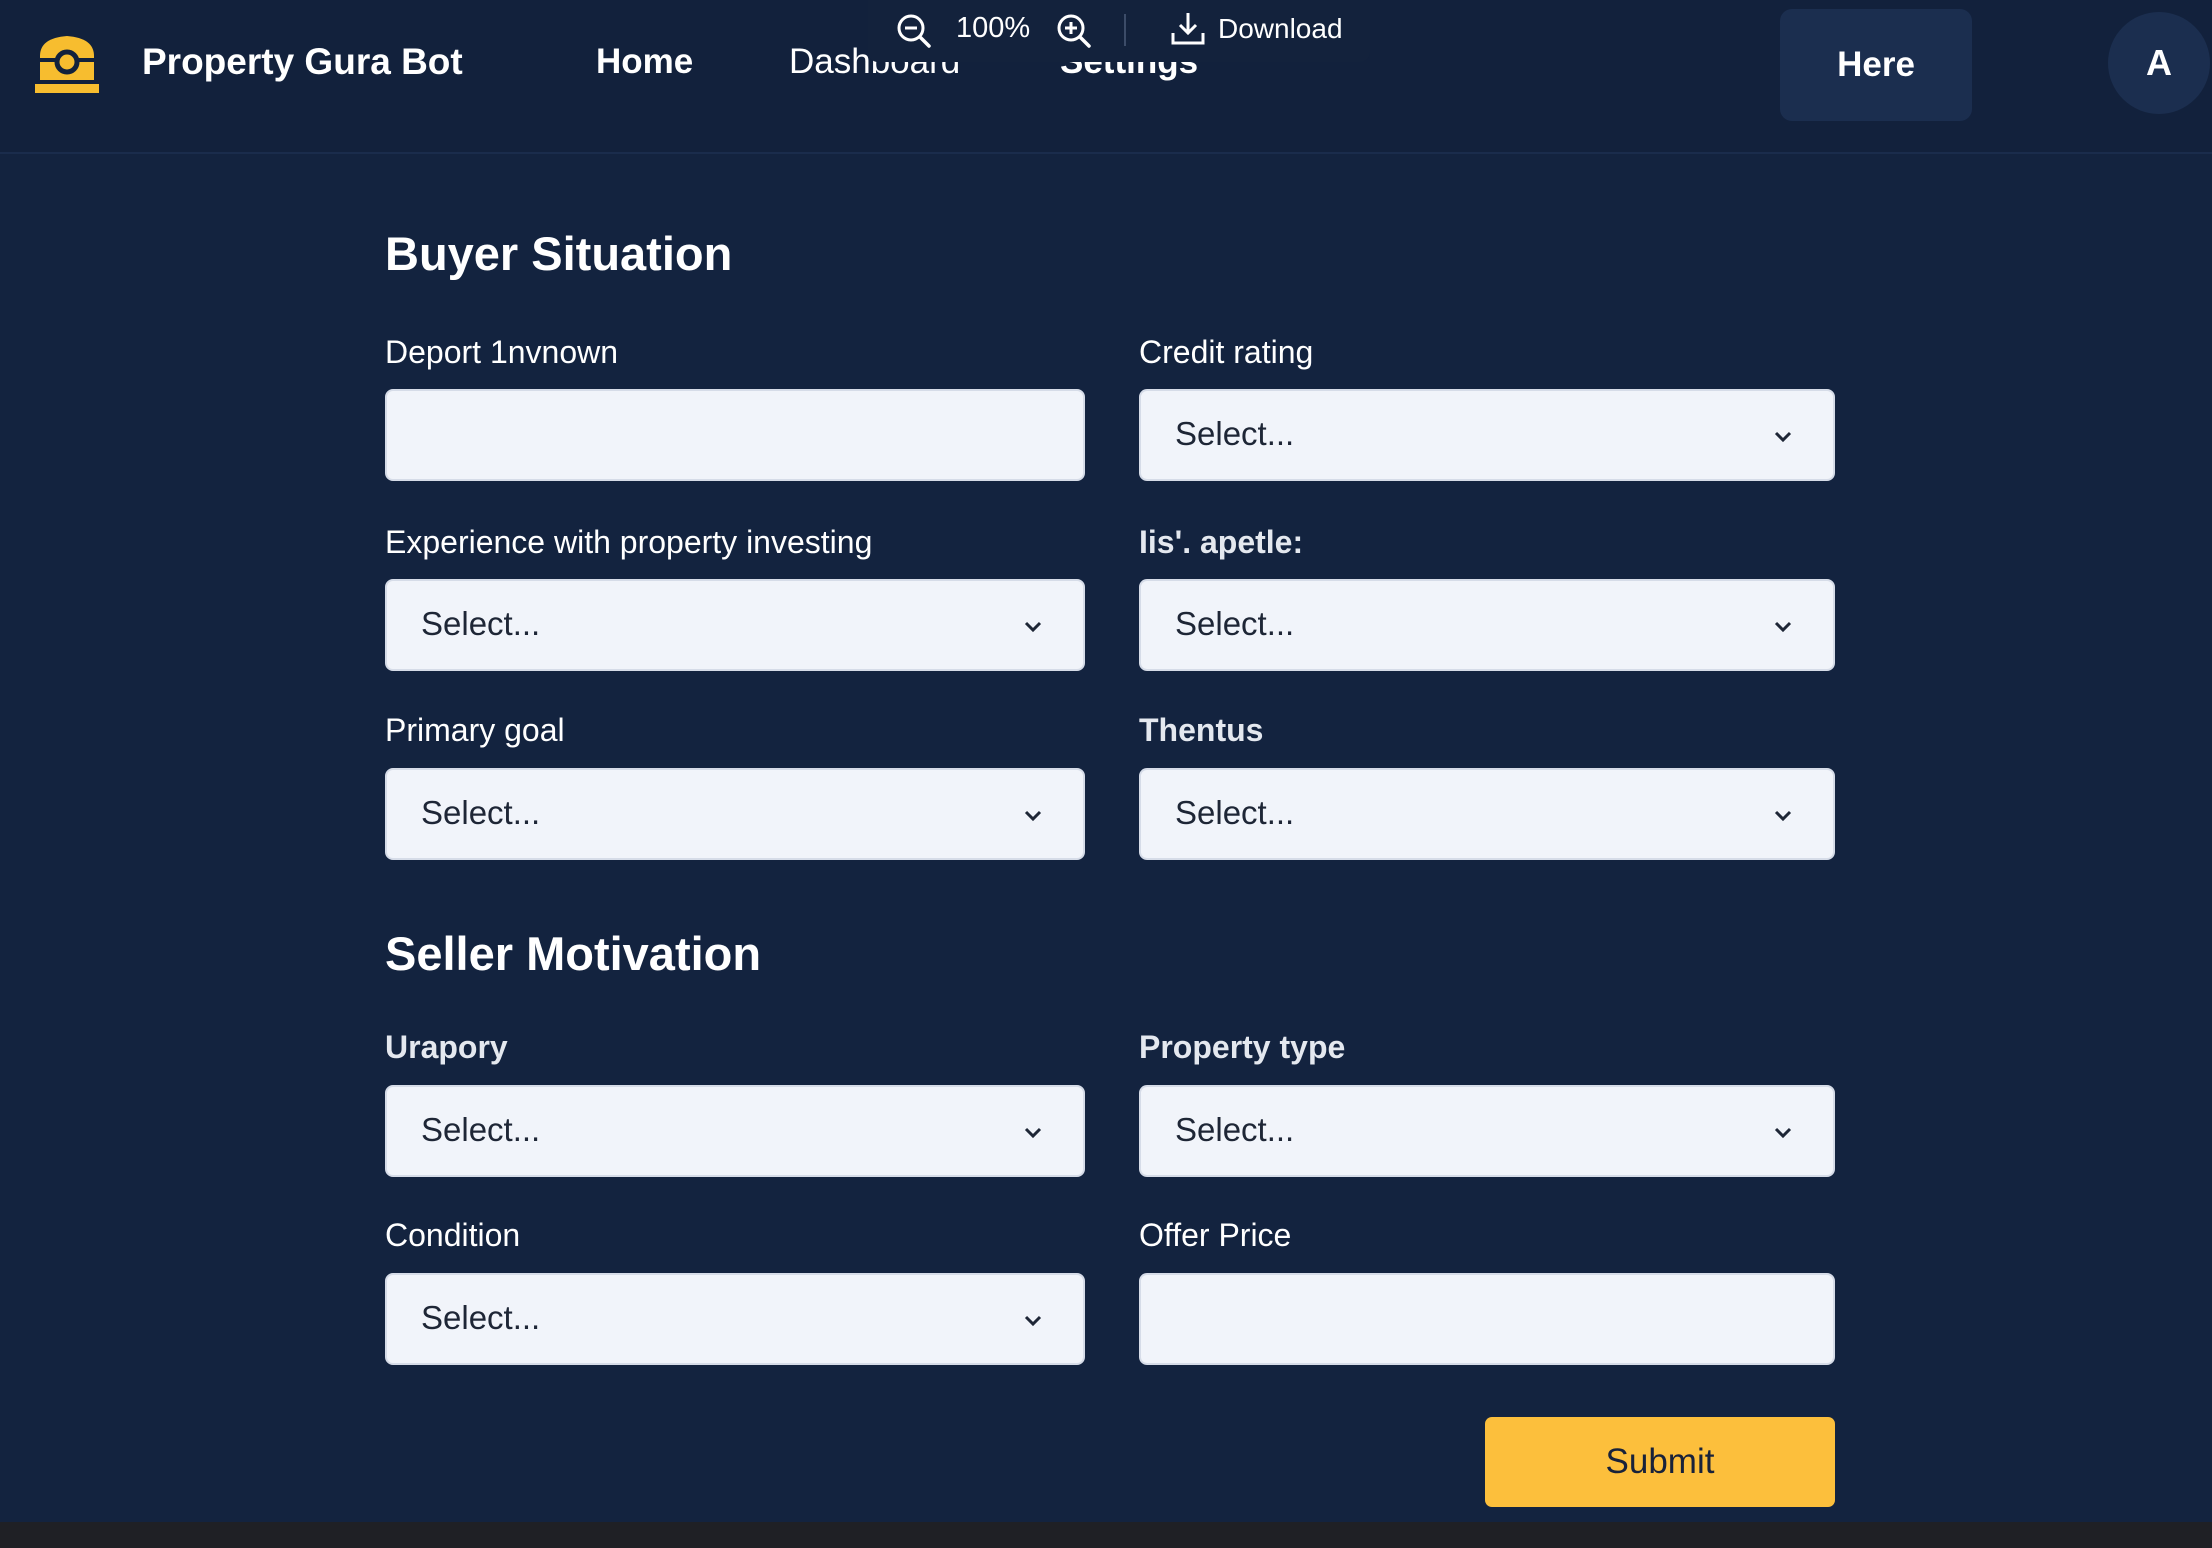 The height and width of the screenshot is (1548, 2212). Describe the element at coordinates (914, 31) in the screenshot. I see `zoom-out-icon` at that location.